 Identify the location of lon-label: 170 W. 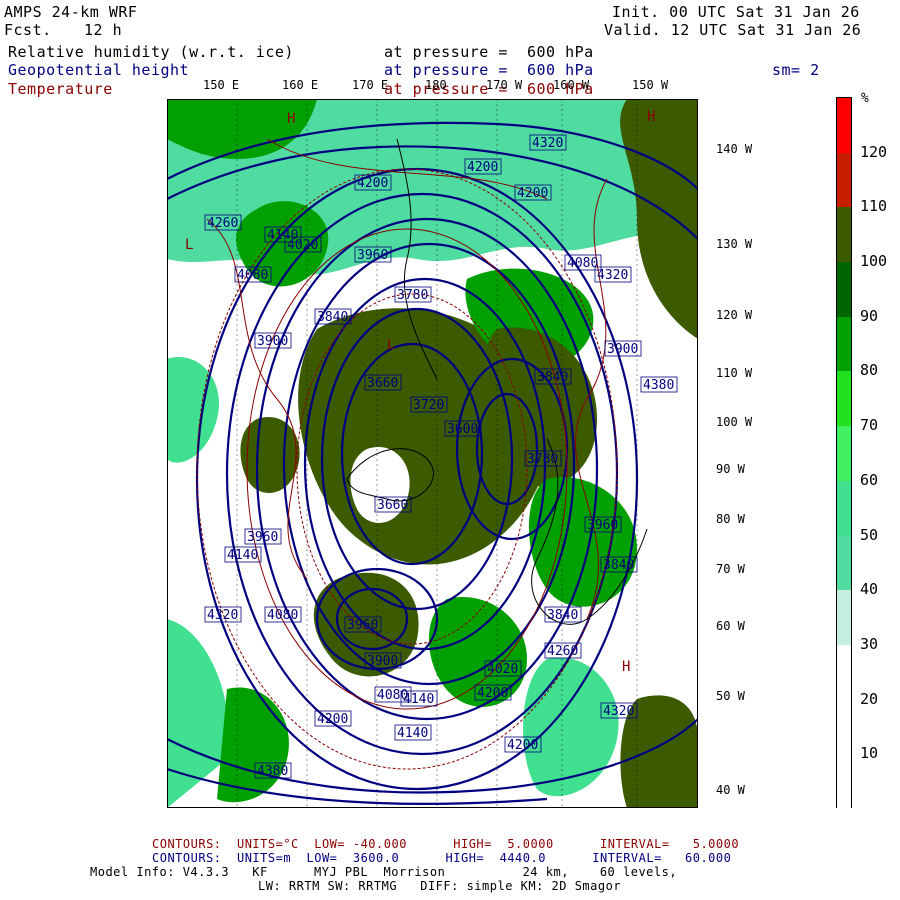
(504, 85).